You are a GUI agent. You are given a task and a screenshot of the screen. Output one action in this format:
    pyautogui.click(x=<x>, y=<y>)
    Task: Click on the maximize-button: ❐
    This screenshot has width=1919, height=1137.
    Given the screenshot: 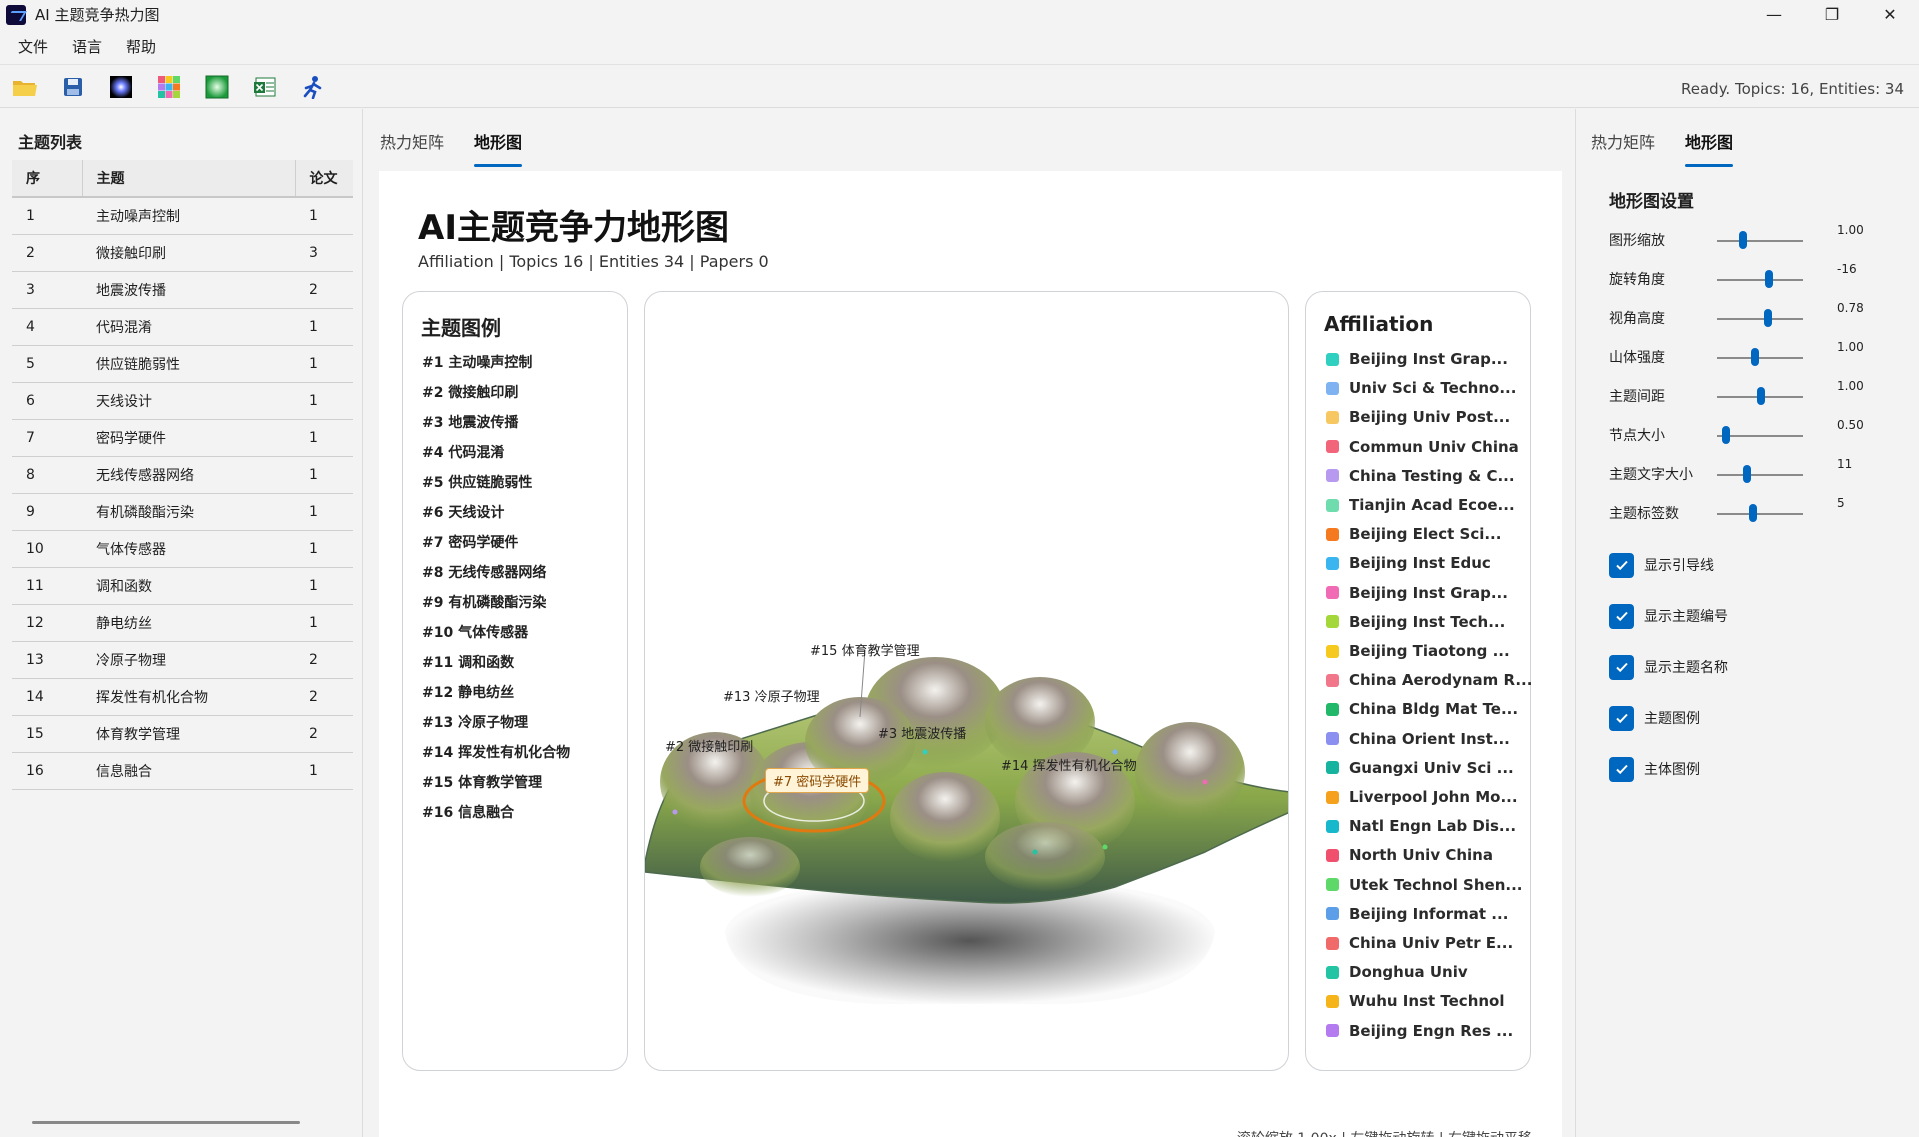 What is the action you would take?
    pyautogui.click(x=1832, y=14)
    